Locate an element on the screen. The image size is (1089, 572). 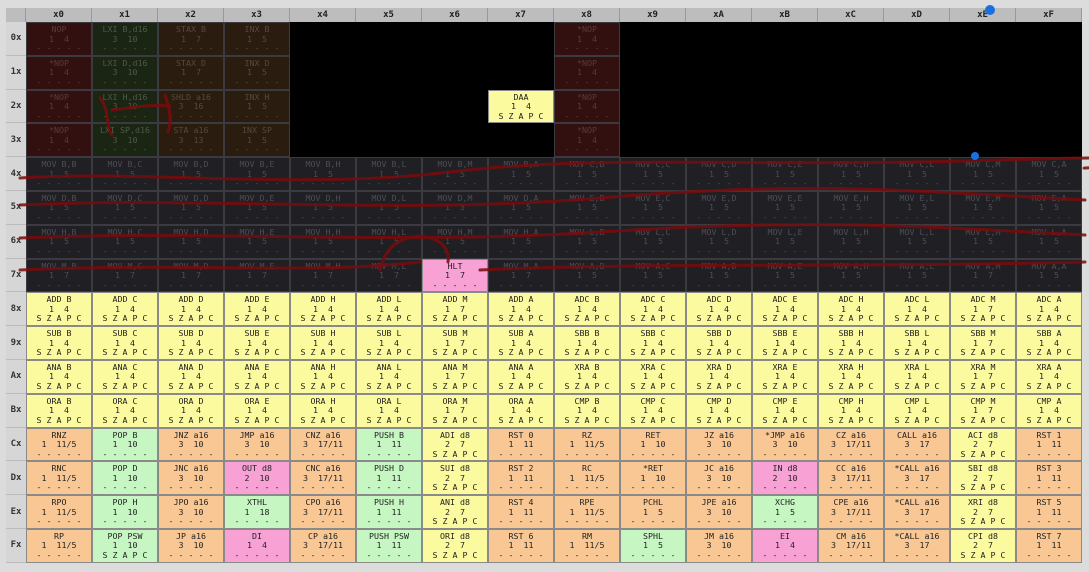
opcode-cell: LXI H,d16 3 10- - - - - is located at coordinates (125, 106).